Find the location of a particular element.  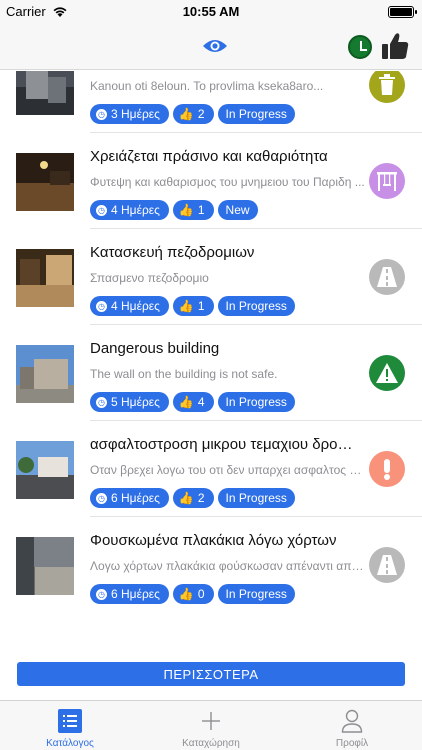

days-badge: ◷ 5 Ημέρες is located at coordinates (129, 402).